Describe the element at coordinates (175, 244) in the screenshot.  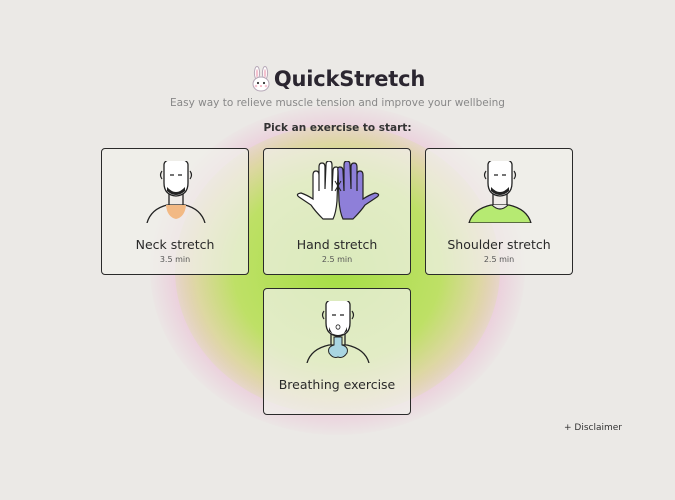
I see `exercise-title: Neck stretch` at that location.